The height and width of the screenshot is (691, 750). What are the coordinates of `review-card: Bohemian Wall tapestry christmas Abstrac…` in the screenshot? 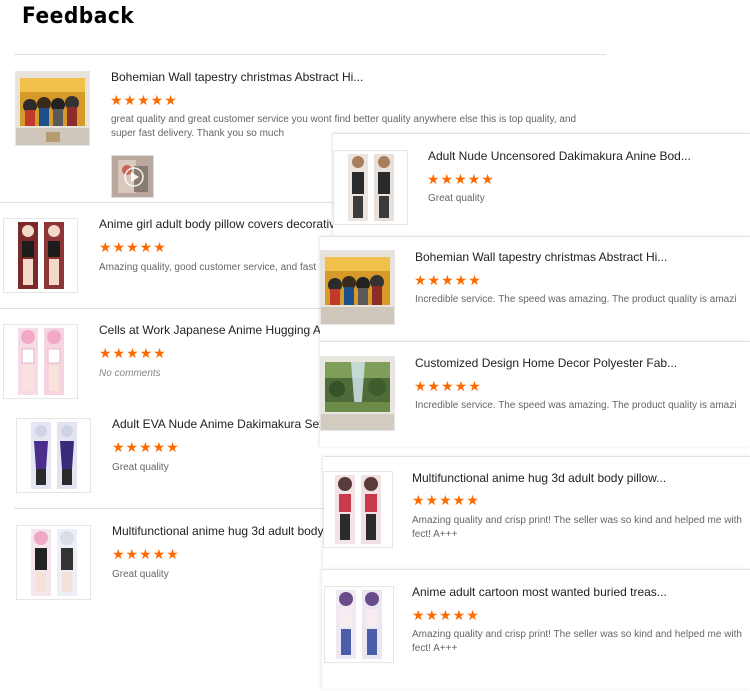 It's located at (535, 288).